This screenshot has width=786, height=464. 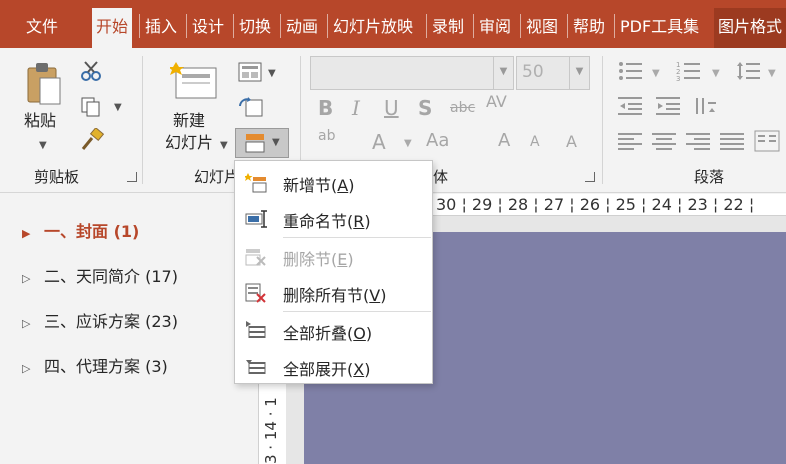 I want to click on section-item: ▶ 一、封面 (1), so click(x=80, y=230).